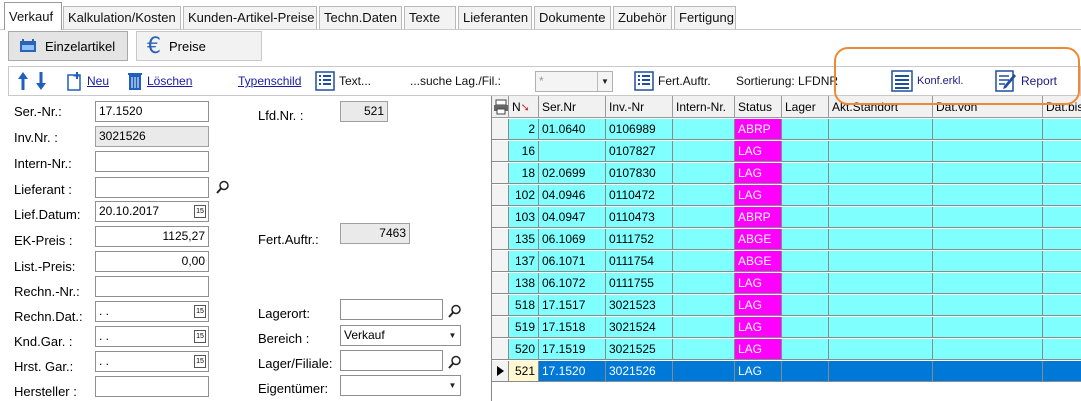  What do you see at coordinates (572, 261) in the screenshot?
I see `grid-cell-ser: 06.1071` at bounding box center [572, 261].